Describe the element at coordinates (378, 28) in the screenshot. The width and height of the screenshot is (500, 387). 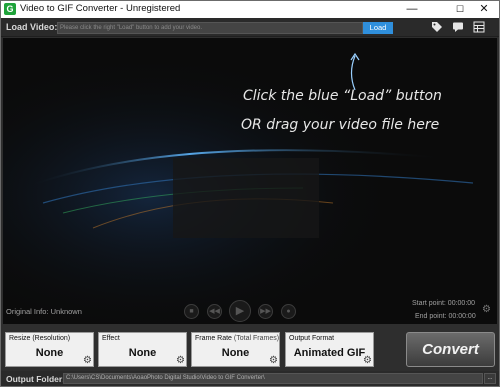
I see `load-button: Load` at that location.